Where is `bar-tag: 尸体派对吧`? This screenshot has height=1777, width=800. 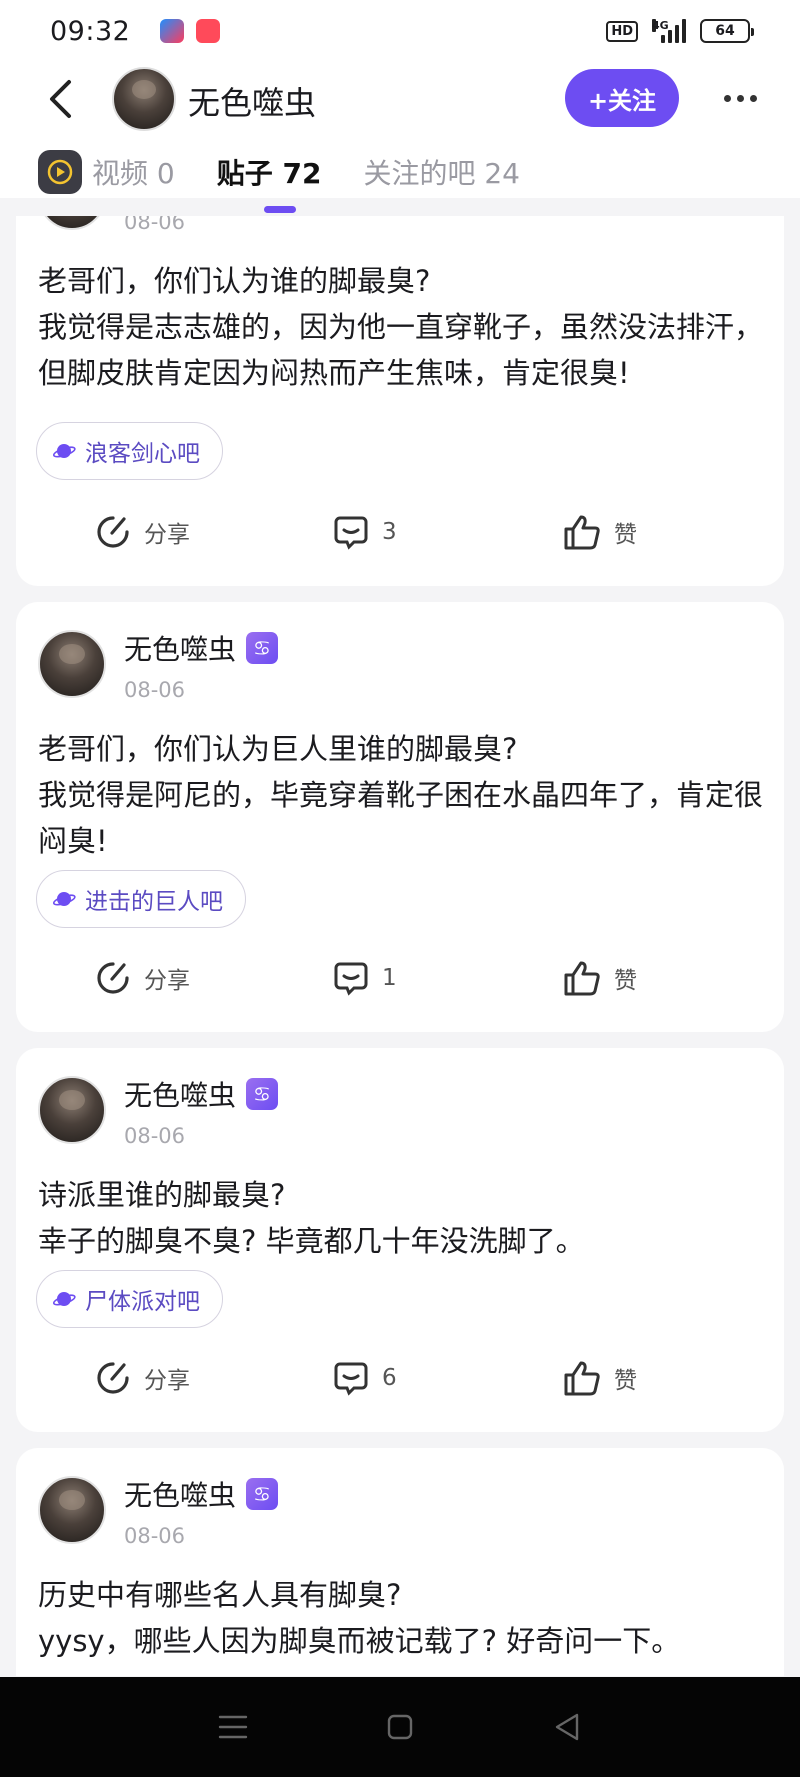 bar-tag: 尸体派对吧 is located at coordinates (129, 1299).